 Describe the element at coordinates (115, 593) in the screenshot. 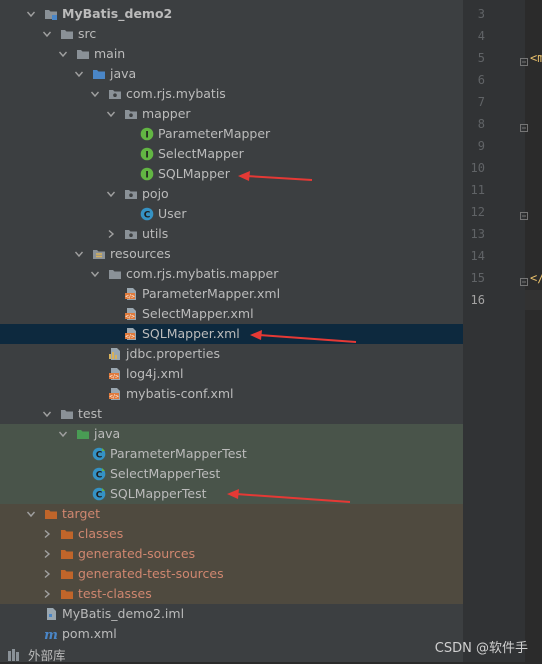

I see `tree-item-label: test-classes` at that location.